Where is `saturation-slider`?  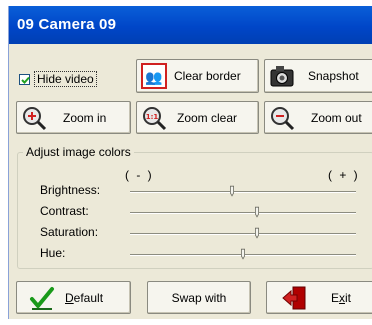 saturation-slider is located at coordinates (243, 233).